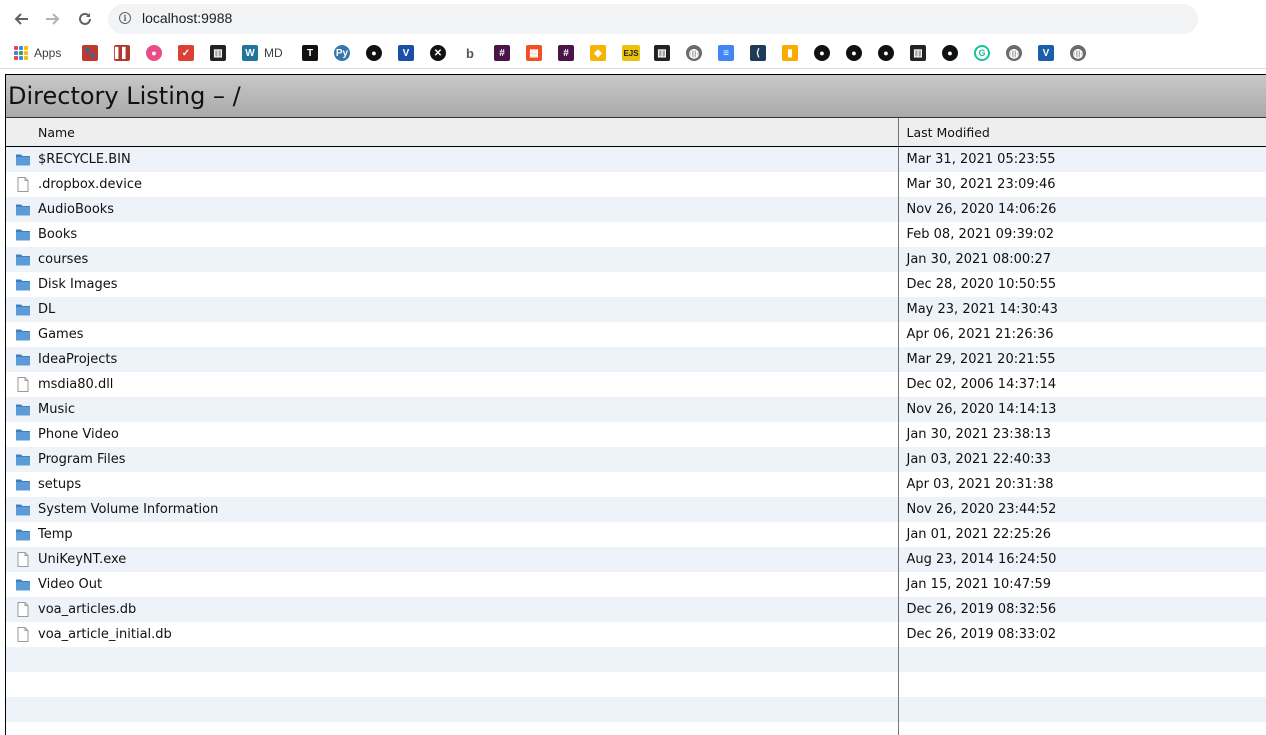  I want to click on bookmark-b: b, so click(470, 53).